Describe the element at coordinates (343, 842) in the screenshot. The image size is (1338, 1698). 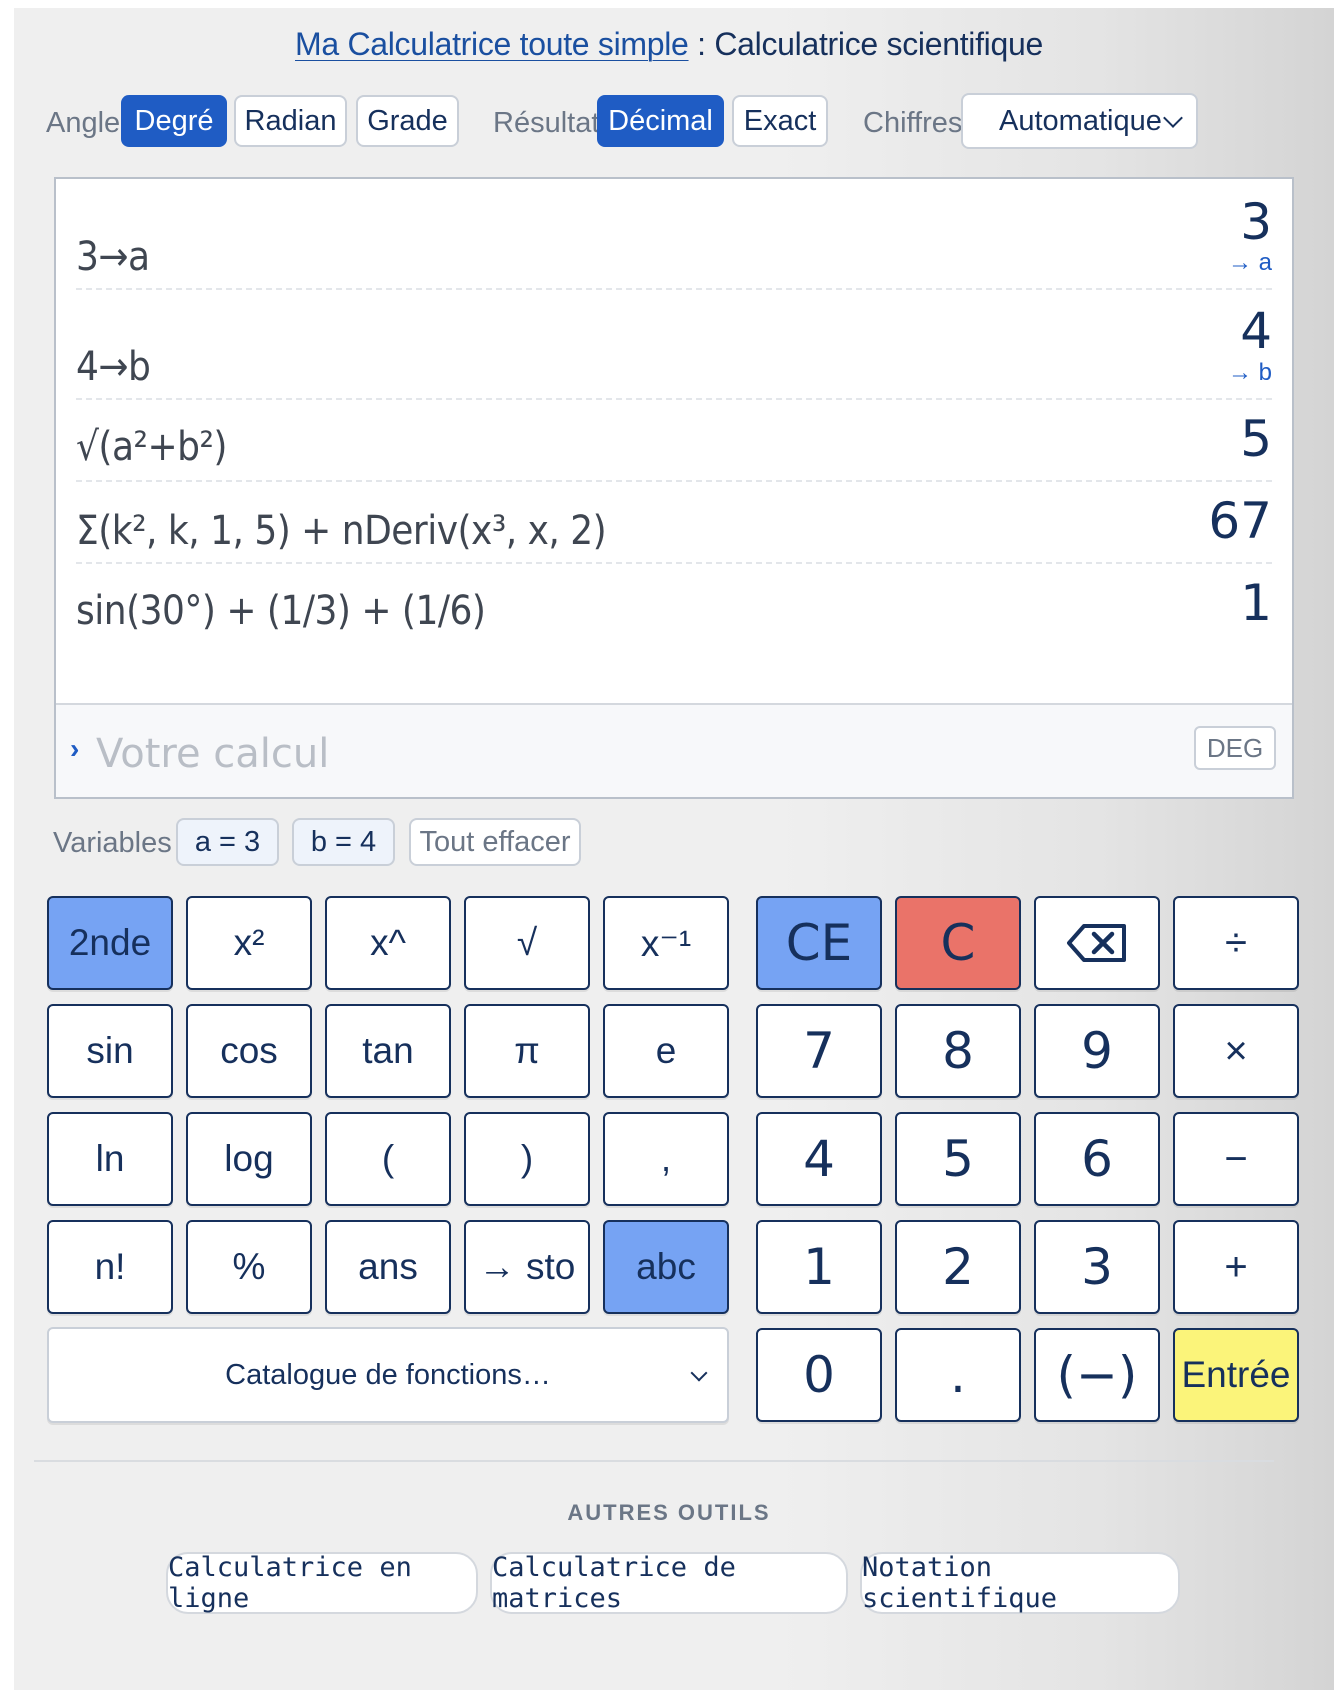
I see `variable-chip-b: b = 4` at that location.